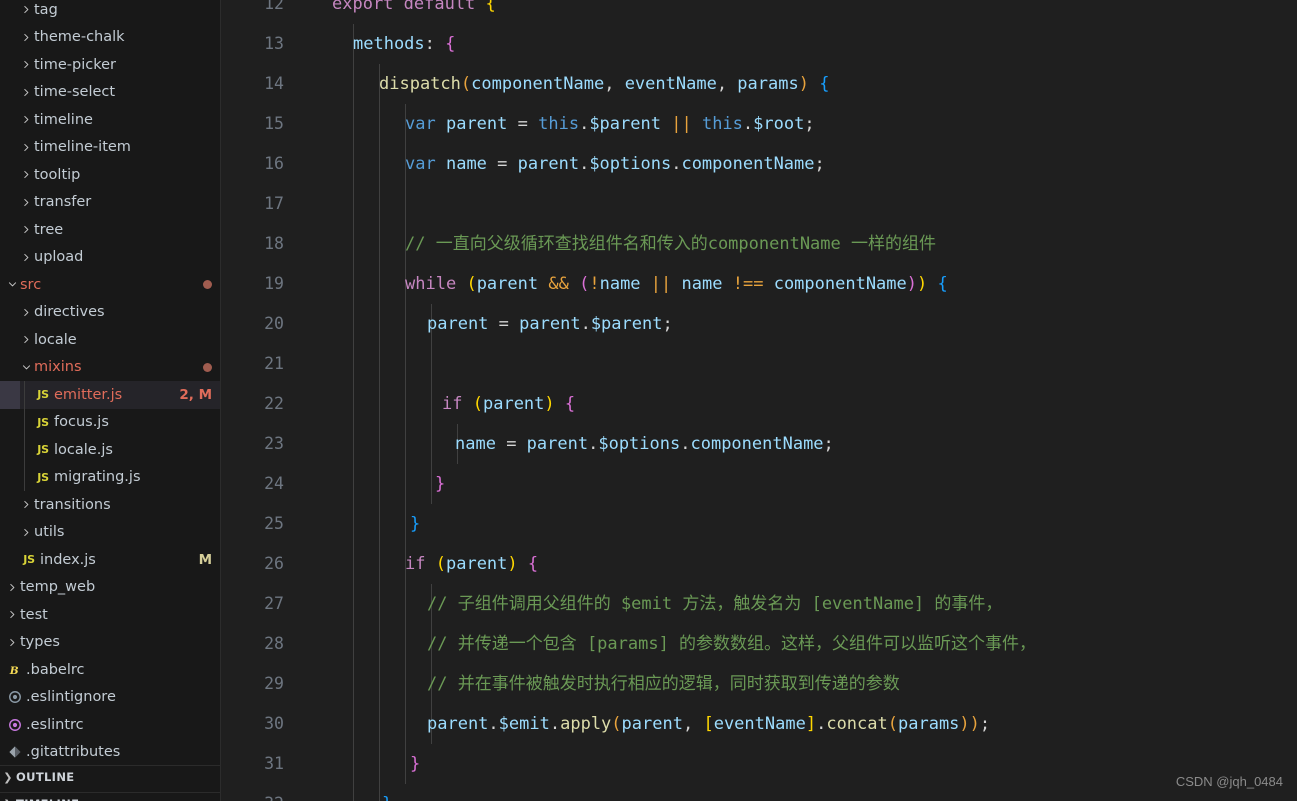 This screenshot has height=801, width=1297. Describe the element at coordinates (758, 564) in the screenshot. I see `code-line: 26 if (parent) {` at that location.